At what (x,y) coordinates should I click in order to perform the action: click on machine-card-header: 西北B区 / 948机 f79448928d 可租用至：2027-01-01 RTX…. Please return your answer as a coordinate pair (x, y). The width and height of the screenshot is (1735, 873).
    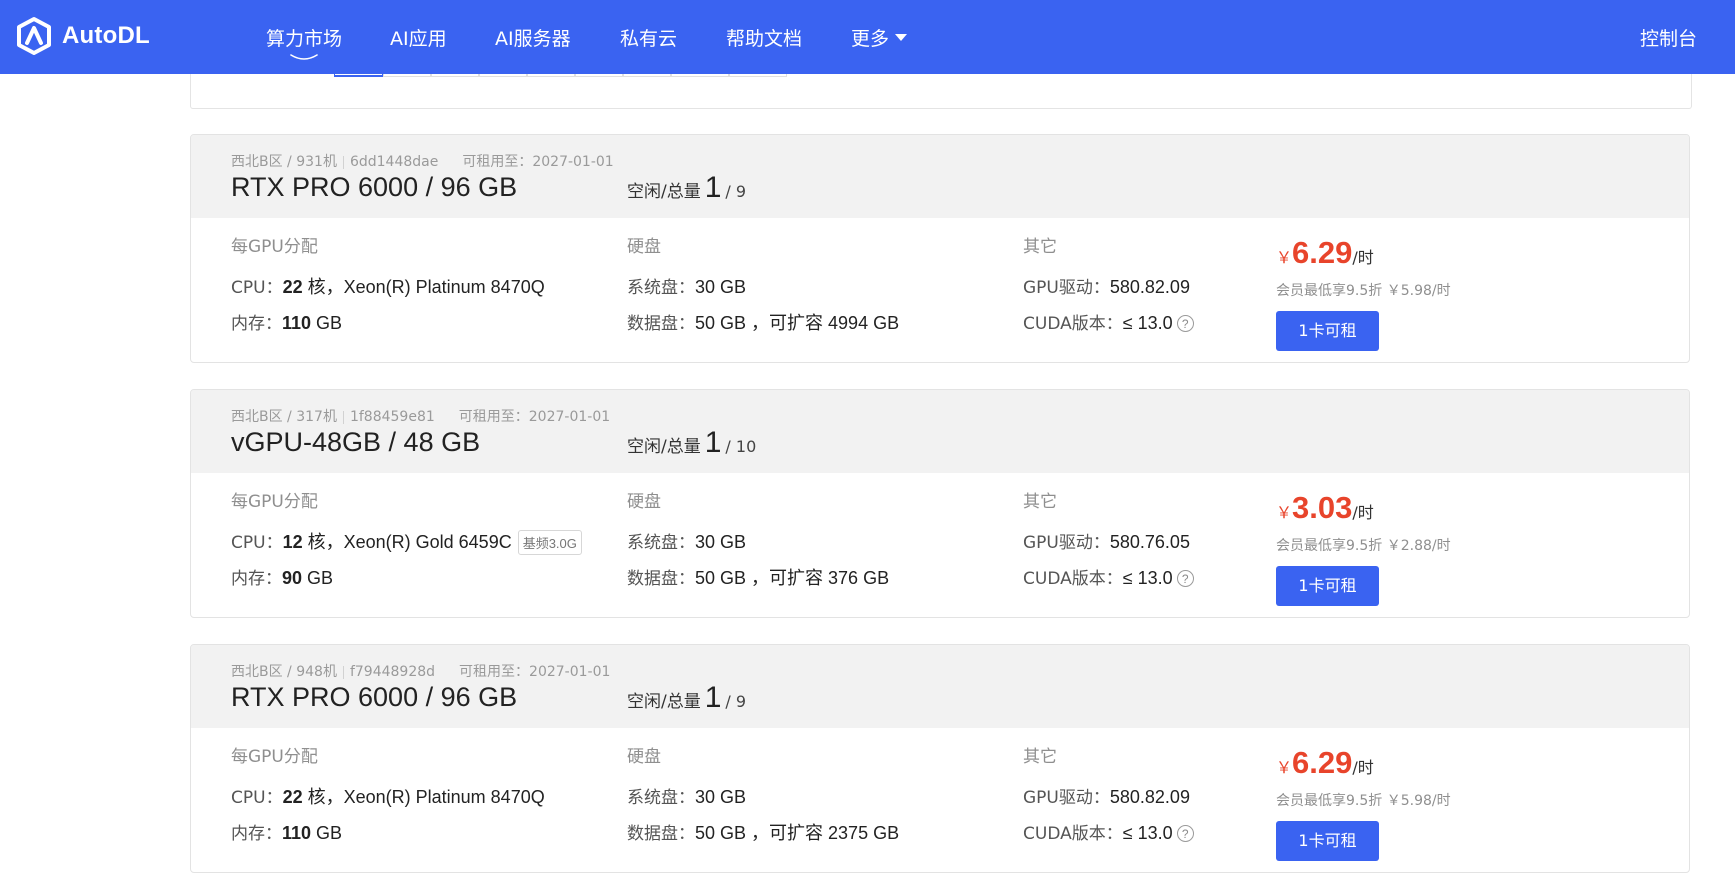
    Looking at the image, I should click on (940, 686).